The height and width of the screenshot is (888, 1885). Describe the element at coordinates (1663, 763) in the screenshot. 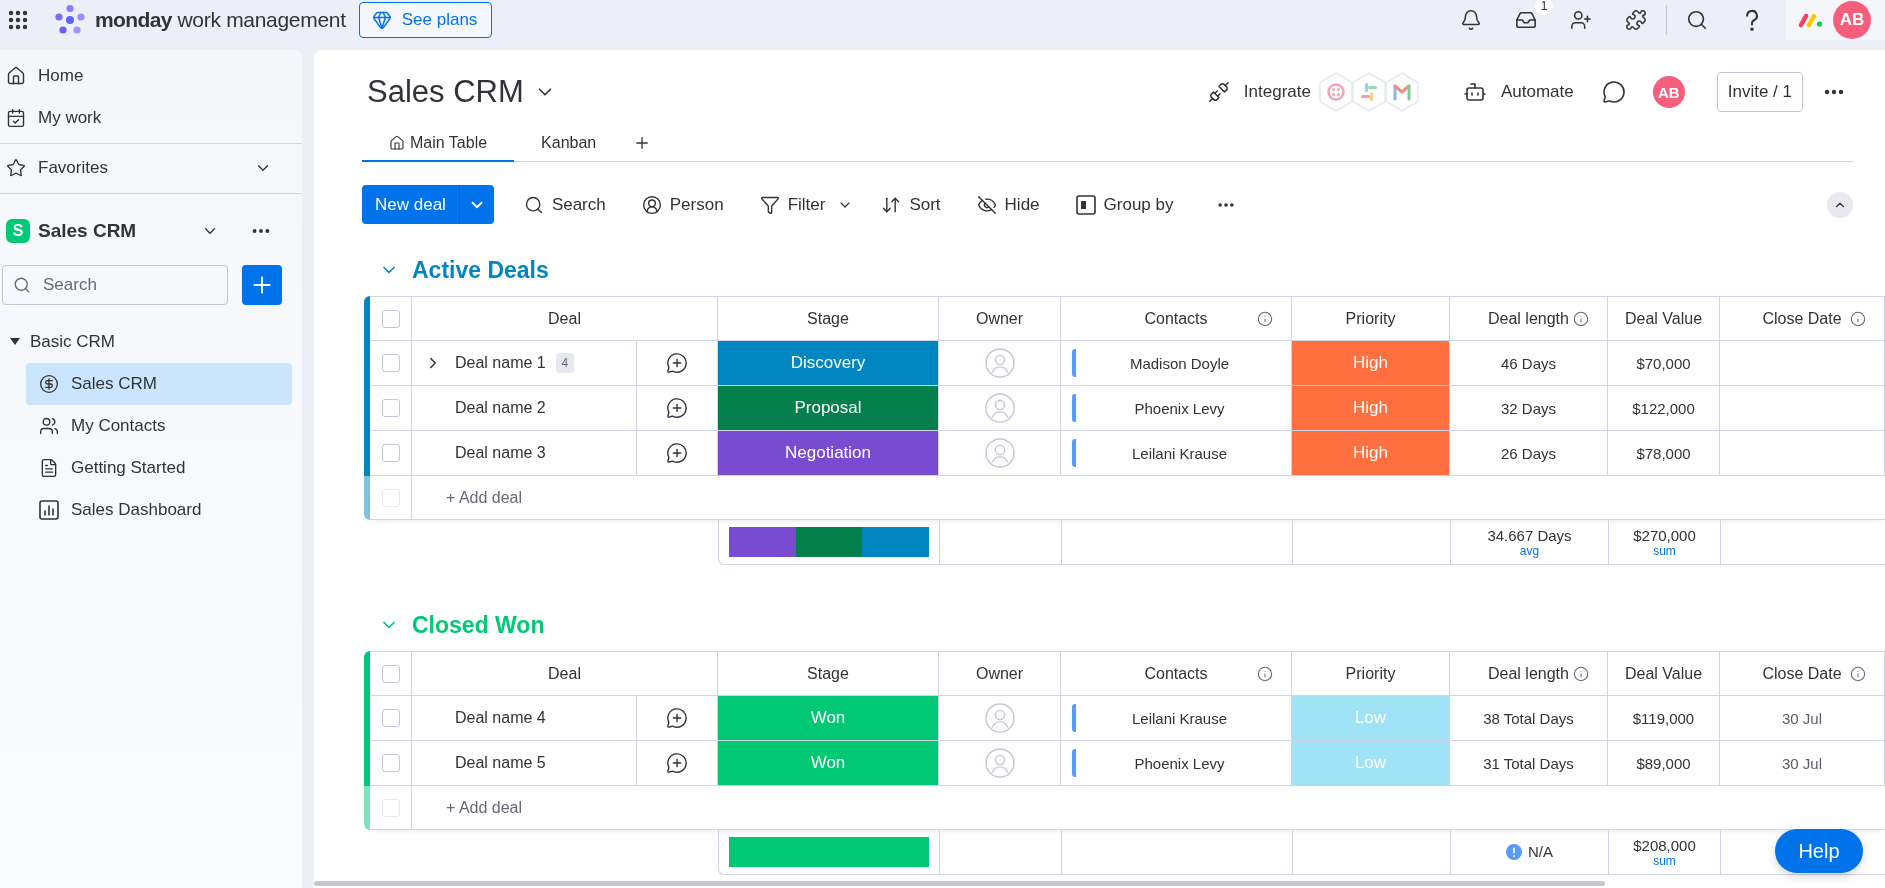

I see `deal-value: $89,000` at that location.